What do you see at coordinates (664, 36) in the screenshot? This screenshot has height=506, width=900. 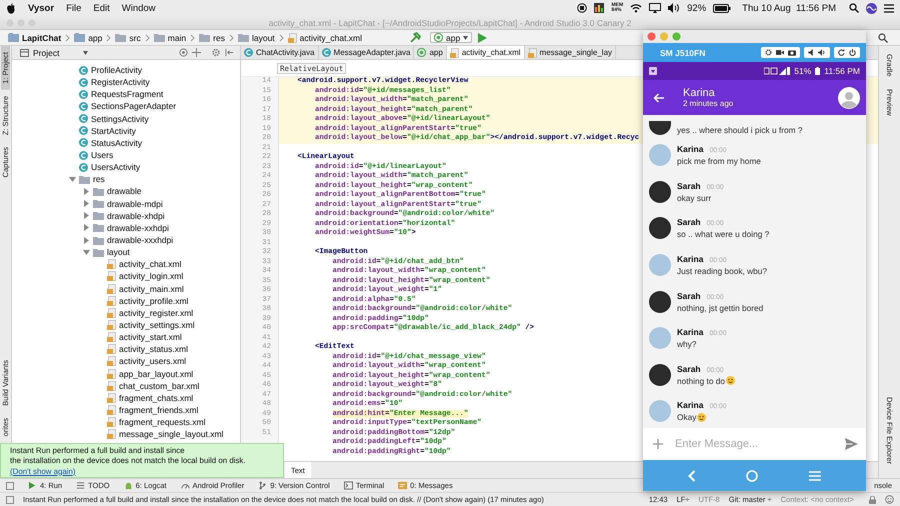 I see `window-controls-icon` at bounding box center [664, 36].